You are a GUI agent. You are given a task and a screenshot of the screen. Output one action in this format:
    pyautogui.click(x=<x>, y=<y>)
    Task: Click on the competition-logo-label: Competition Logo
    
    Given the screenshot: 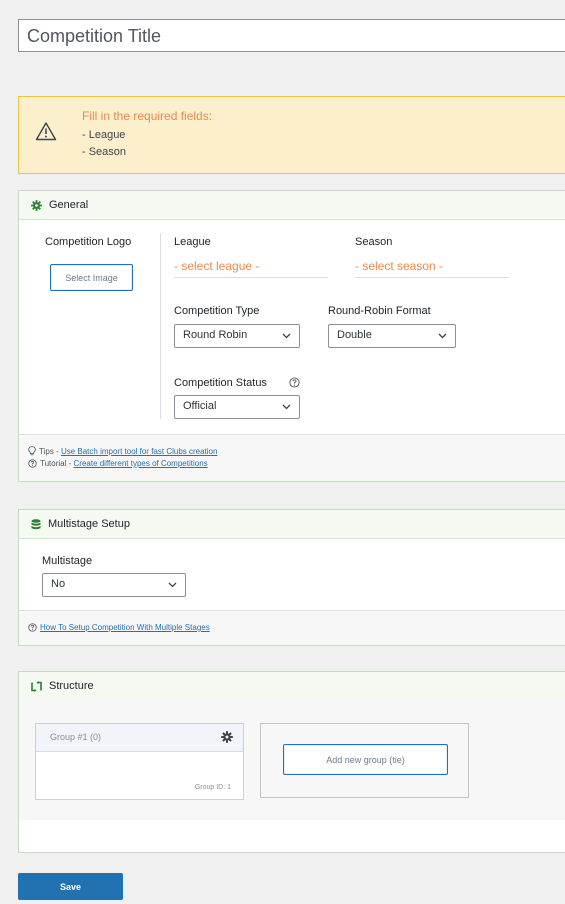 What is the action you would take?
    pyautogui.click(x=88, y=242)
    